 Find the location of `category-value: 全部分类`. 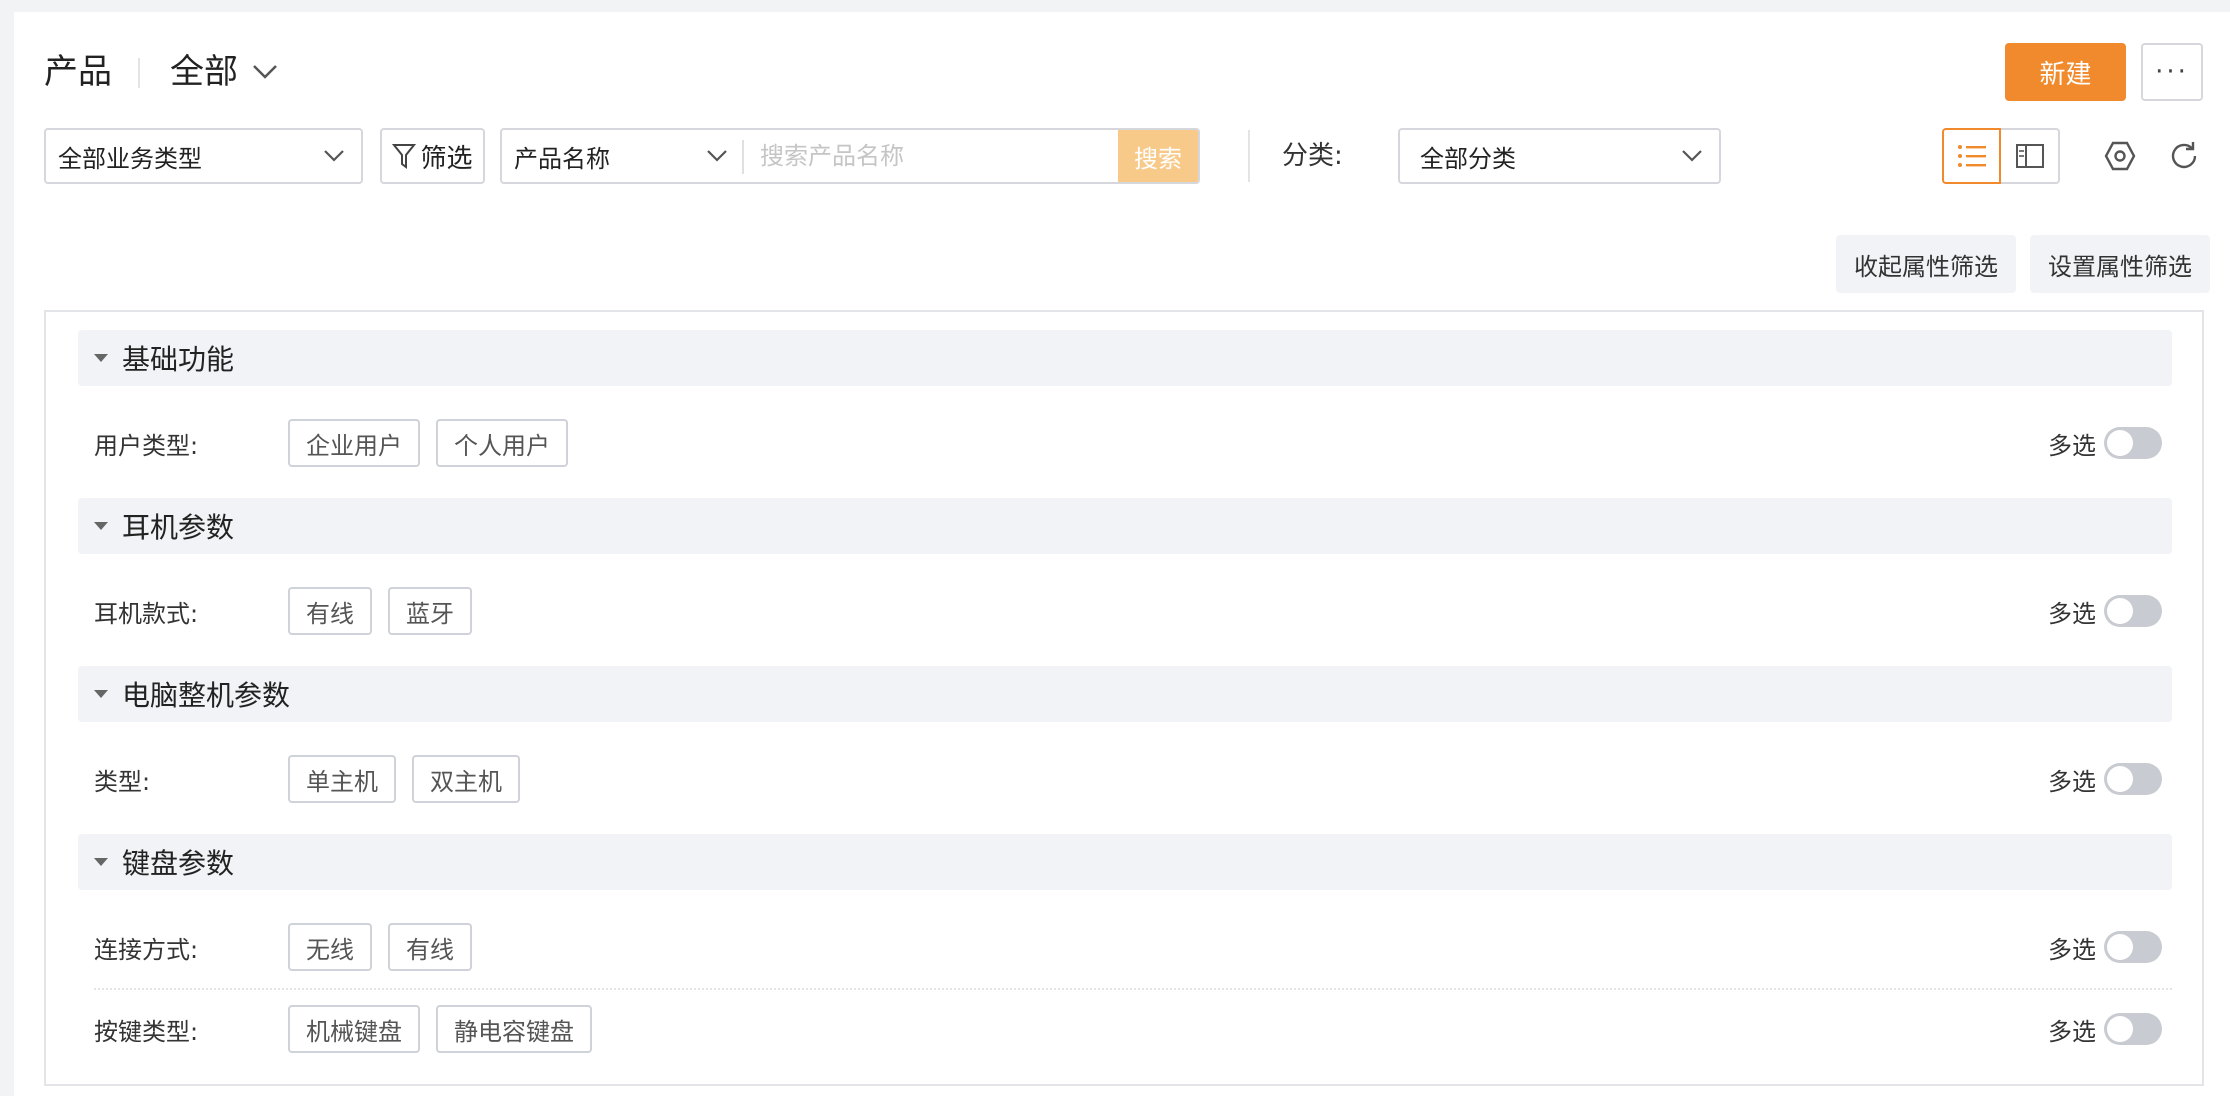

category-value: 全部分类 is located at coordinates (1468, 158).